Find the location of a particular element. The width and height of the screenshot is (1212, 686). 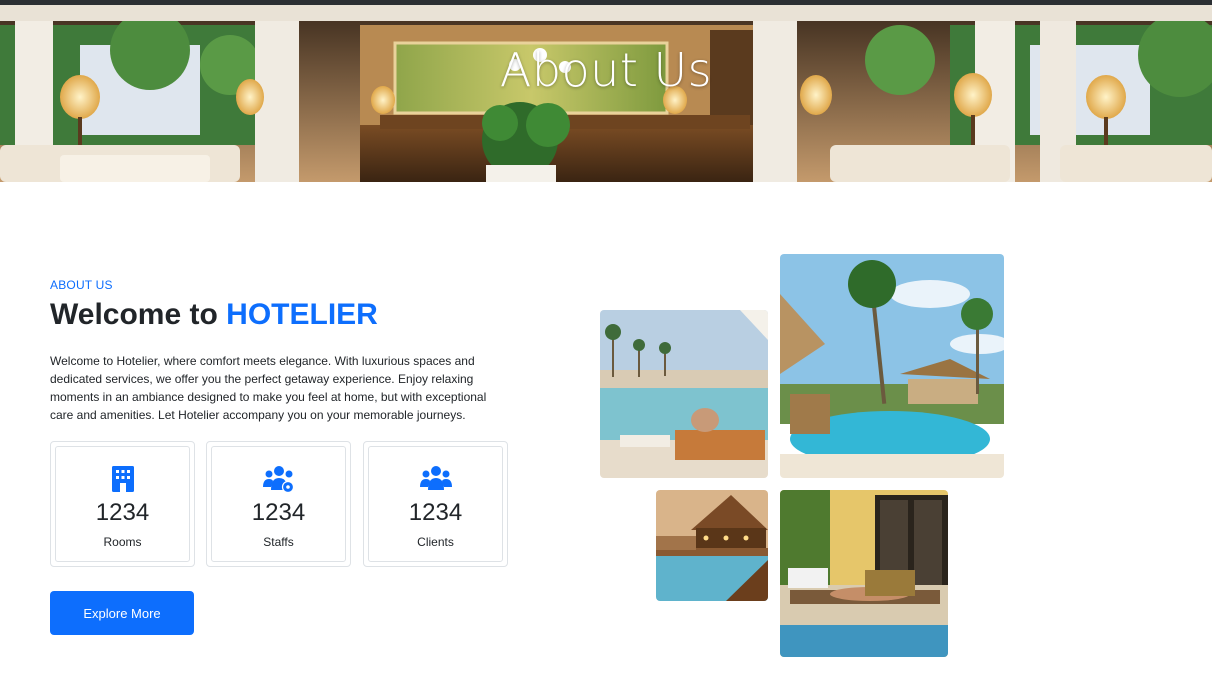

users-icon is located at coordinates (435, 478).